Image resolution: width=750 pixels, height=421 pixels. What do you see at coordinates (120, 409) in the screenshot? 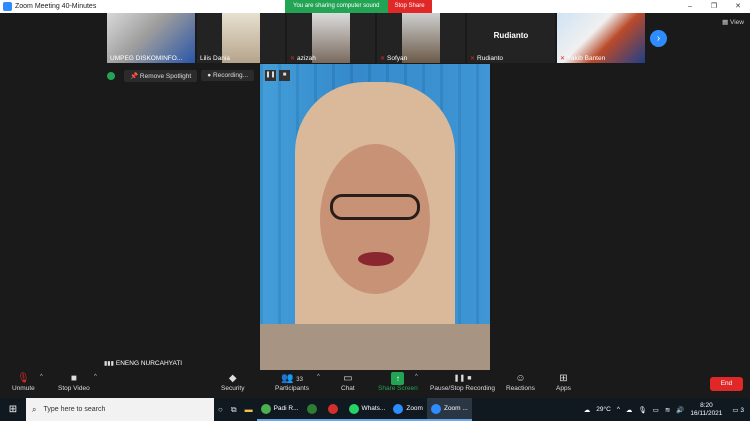
I see `taskbar-search-box: ⌕ Type here to search` at bounding box center [120, 409].